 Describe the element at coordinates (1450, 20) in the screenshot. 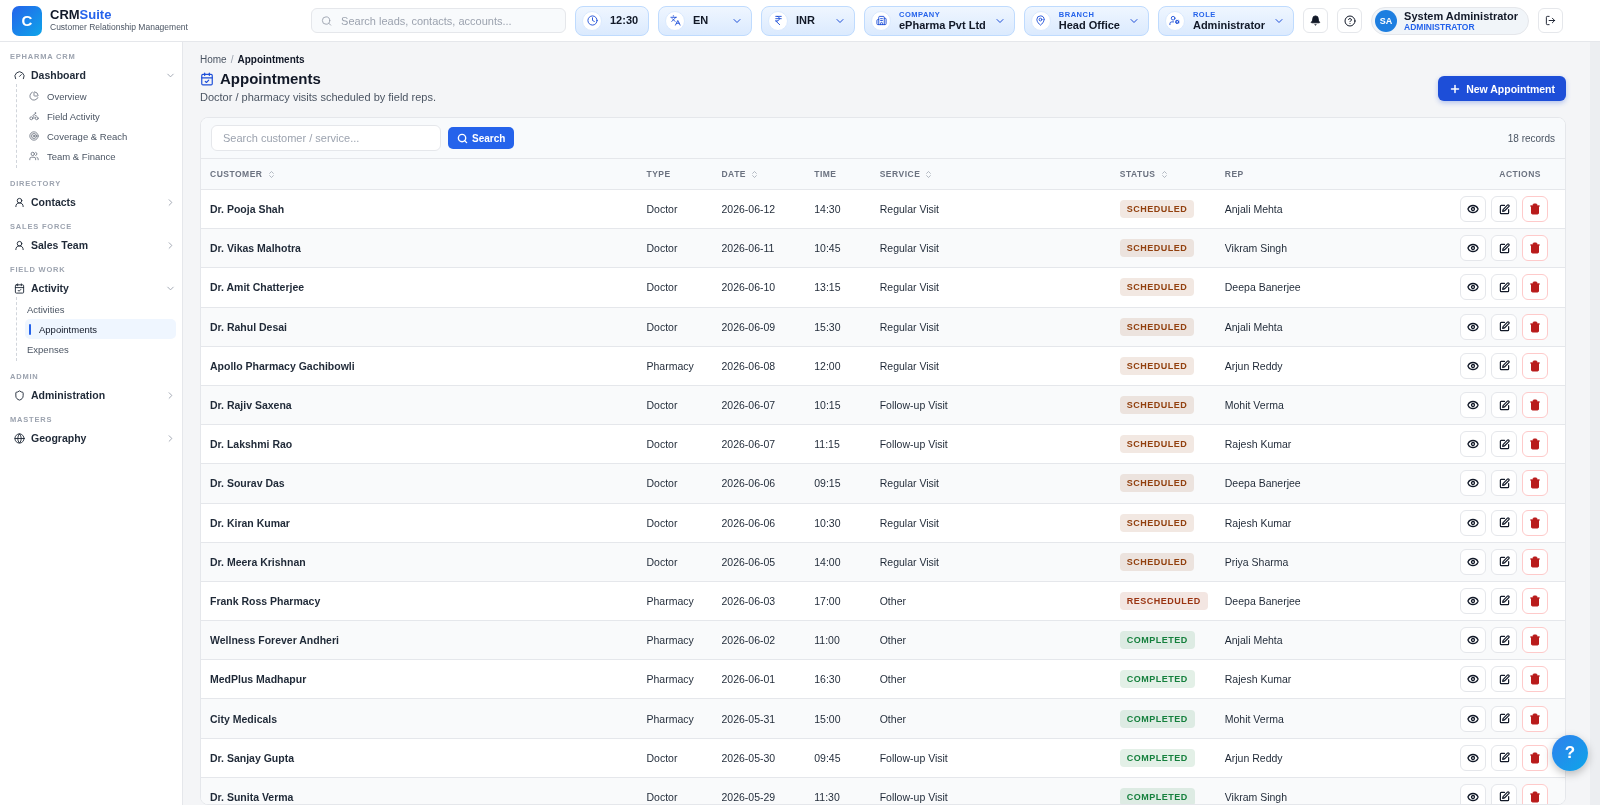

I see `user-menu: SA System Administrator ADMINISTRATOR` at that location.